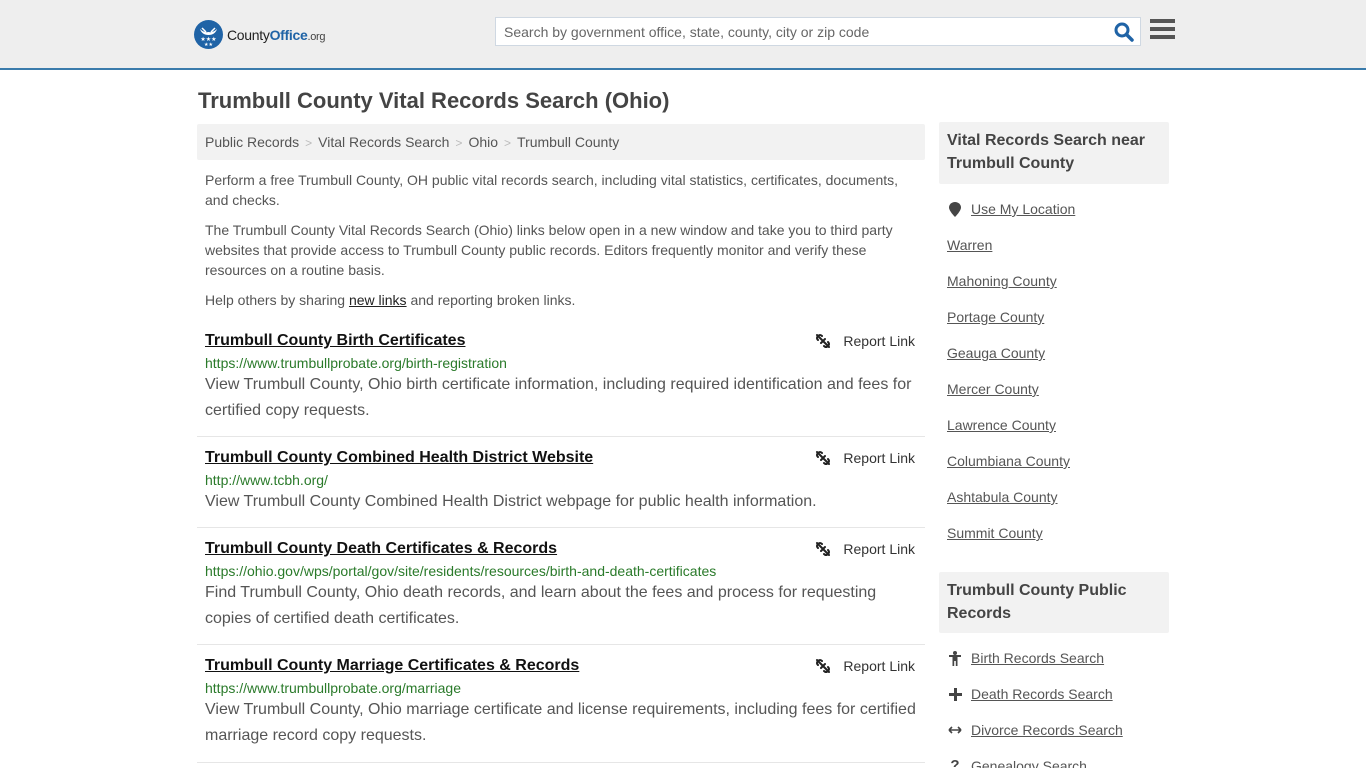 The height and width of the screenshot is (768, 1366). Describe the element at coordinates (335, 341) in the screenshot. I see `record-title-link: Trumbull County Birth Certificates` at that location.